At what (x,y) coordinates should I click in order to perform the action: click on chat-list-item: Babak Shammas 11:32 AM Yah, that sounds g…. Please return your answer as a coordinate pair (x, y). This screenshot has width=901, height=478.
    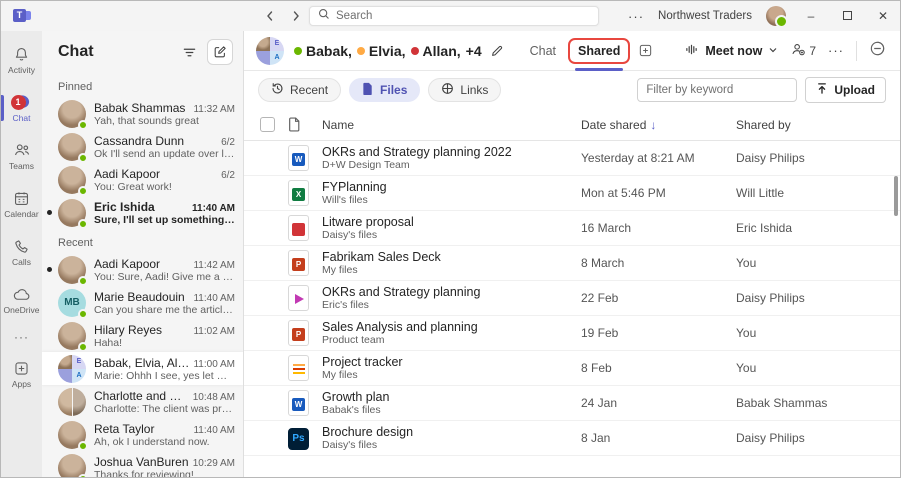
    Looking at the image, I should click on (142, 113).